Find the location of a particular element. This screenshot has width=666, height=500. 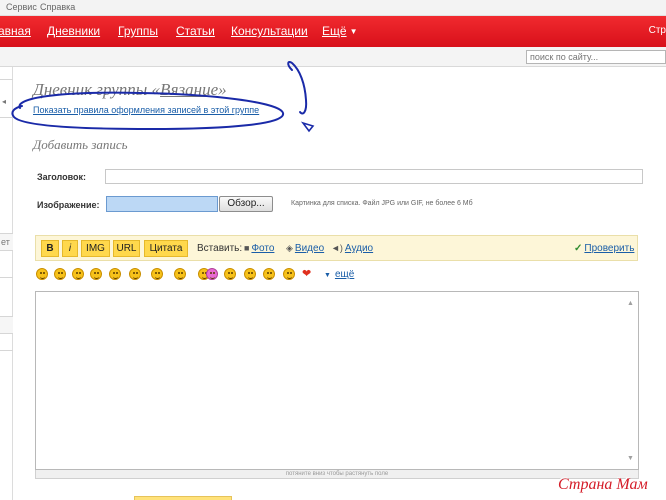

page-title: Дневник группы «Вязание» is located at coordinates (130, 90).